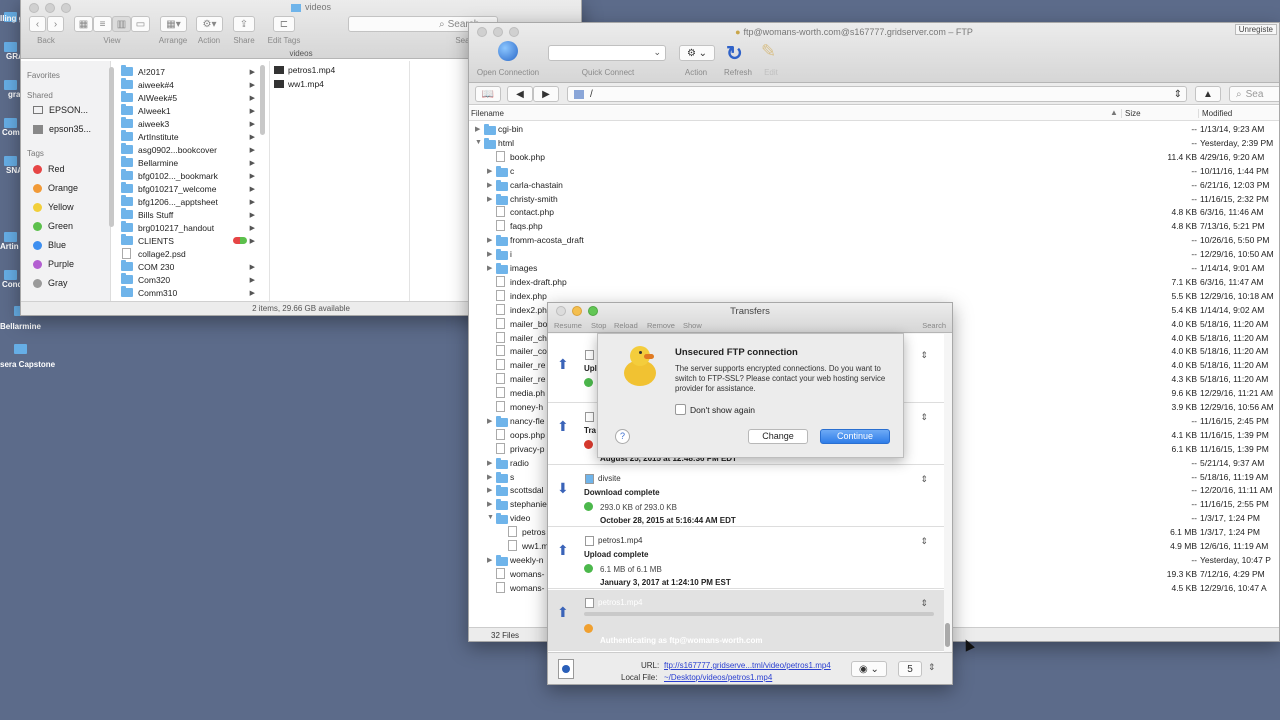  Describe the element at coordinates (37, 24) in the screenshot. I see `back-button: ‹` at that location.